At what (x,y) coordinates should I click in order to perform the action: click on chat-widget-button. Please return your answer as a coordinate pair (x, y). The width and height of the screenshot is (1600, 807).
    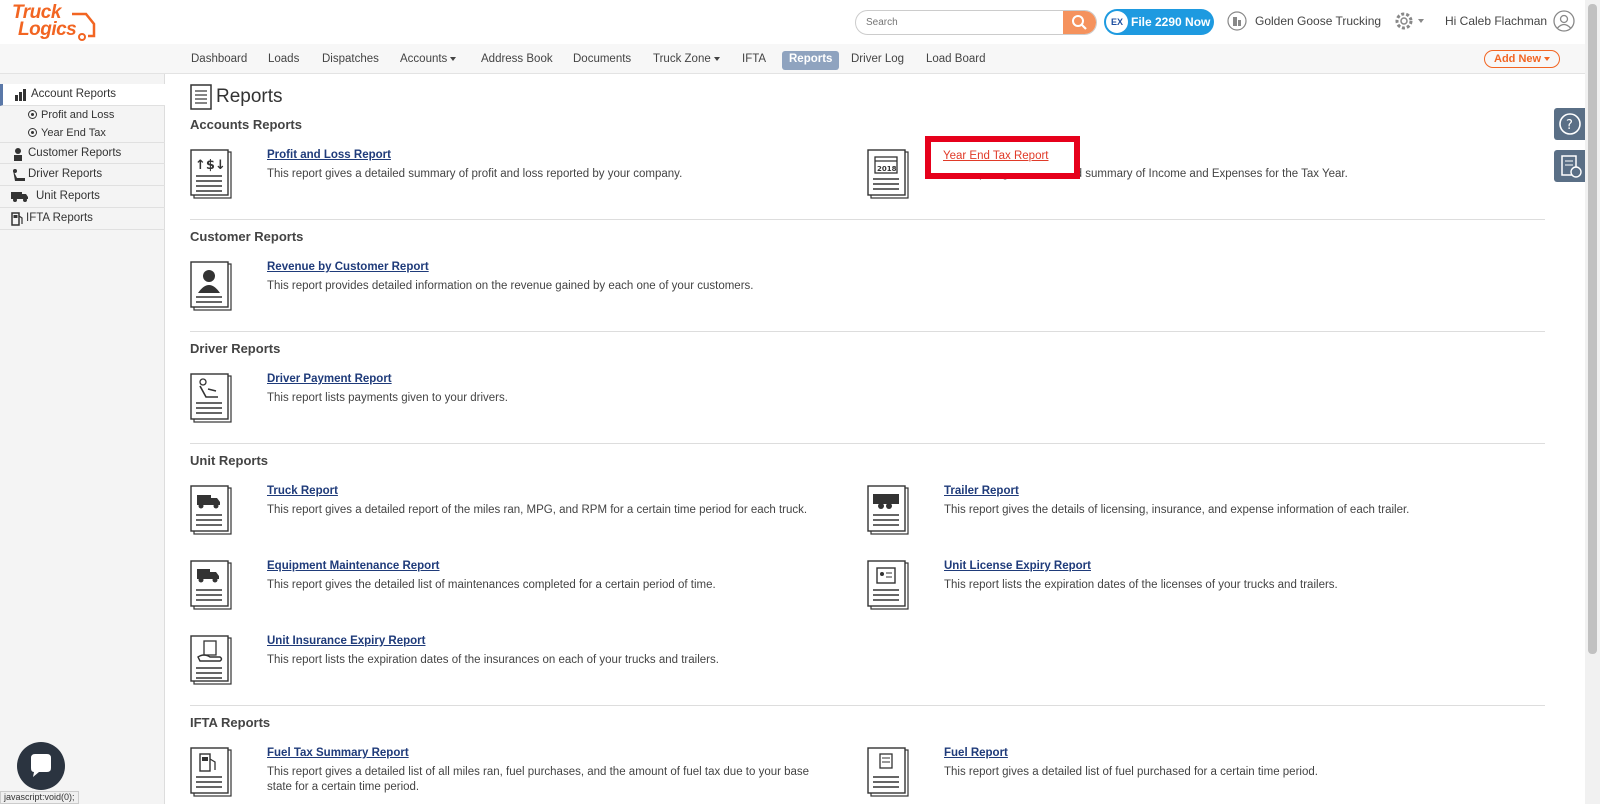
    Looking at the image, I should click on (41, 766).